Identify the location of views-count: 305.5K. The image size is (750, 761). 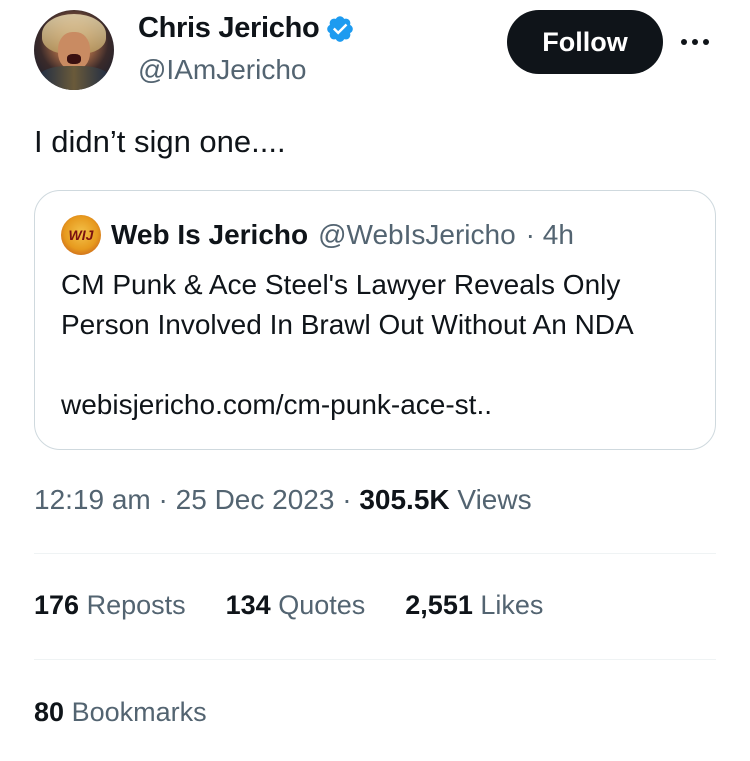
(404, 499).